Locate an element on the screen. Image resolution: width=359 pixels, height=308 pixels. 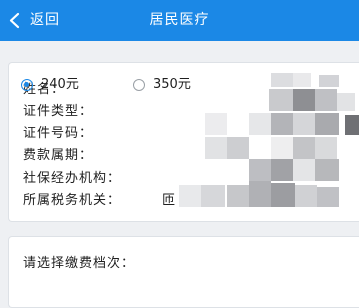
page-title: 居民医疗 is located at coordinates (179, 20).